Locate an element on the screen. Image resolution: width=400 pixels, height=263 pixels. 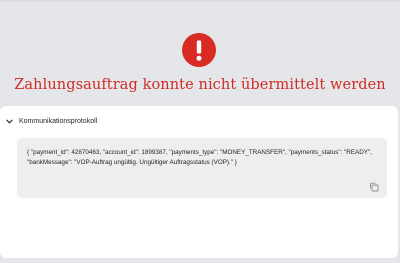
copy-icon is located at coordinates (374, 187).